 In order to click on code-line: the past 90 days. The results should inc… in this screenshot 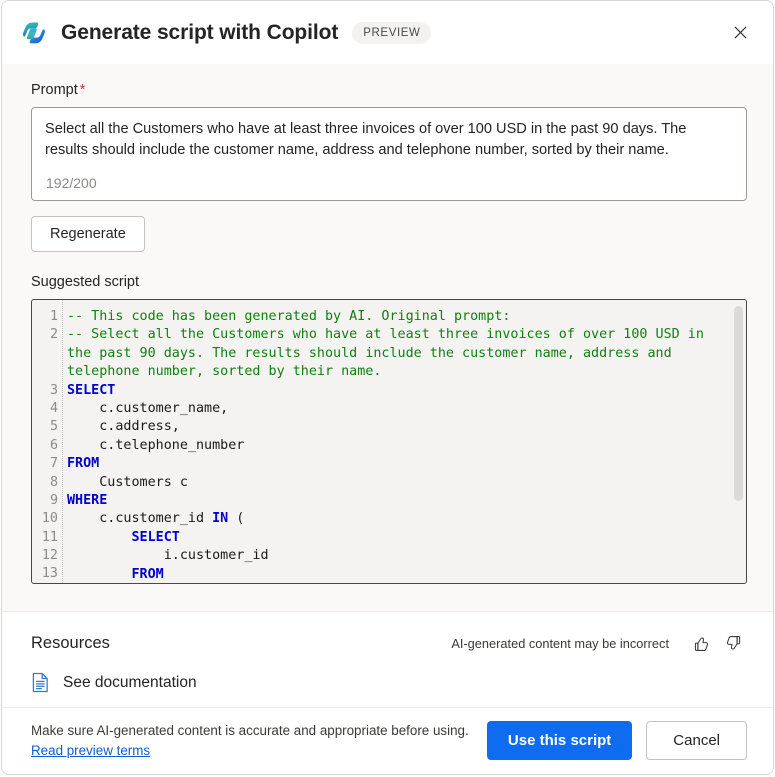, I will do `click(406, 354)`.